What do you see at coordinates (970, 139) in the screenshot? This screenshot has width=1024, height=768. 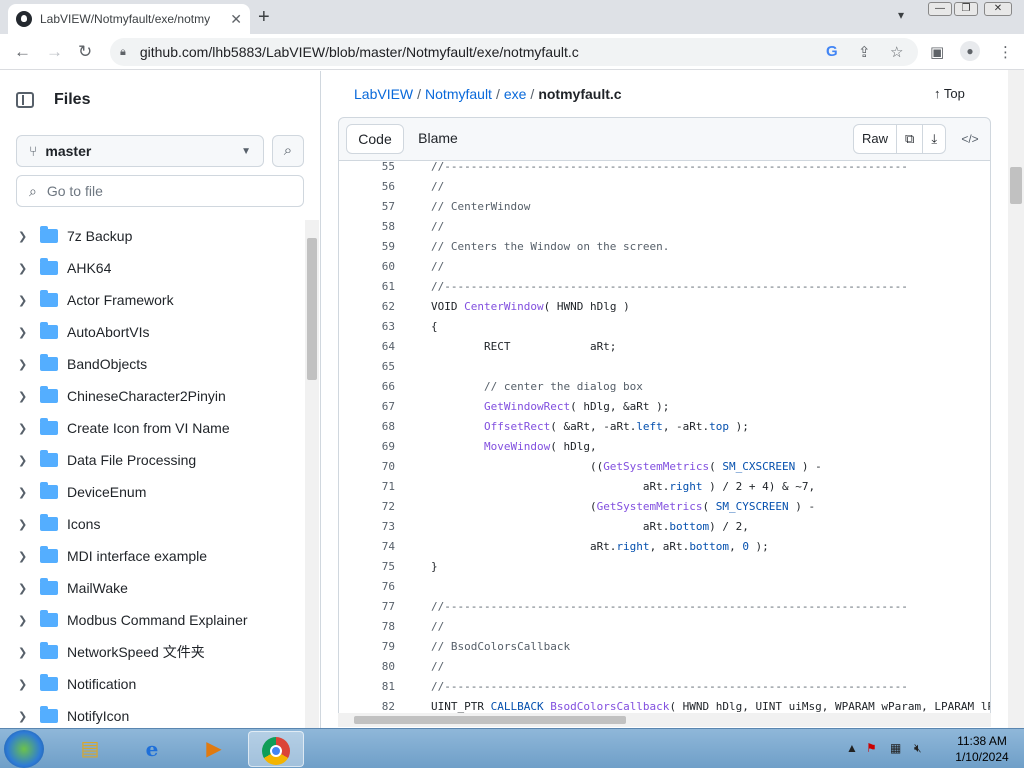 I see `symbols-icon: </>` at bounding box center [970, 139].